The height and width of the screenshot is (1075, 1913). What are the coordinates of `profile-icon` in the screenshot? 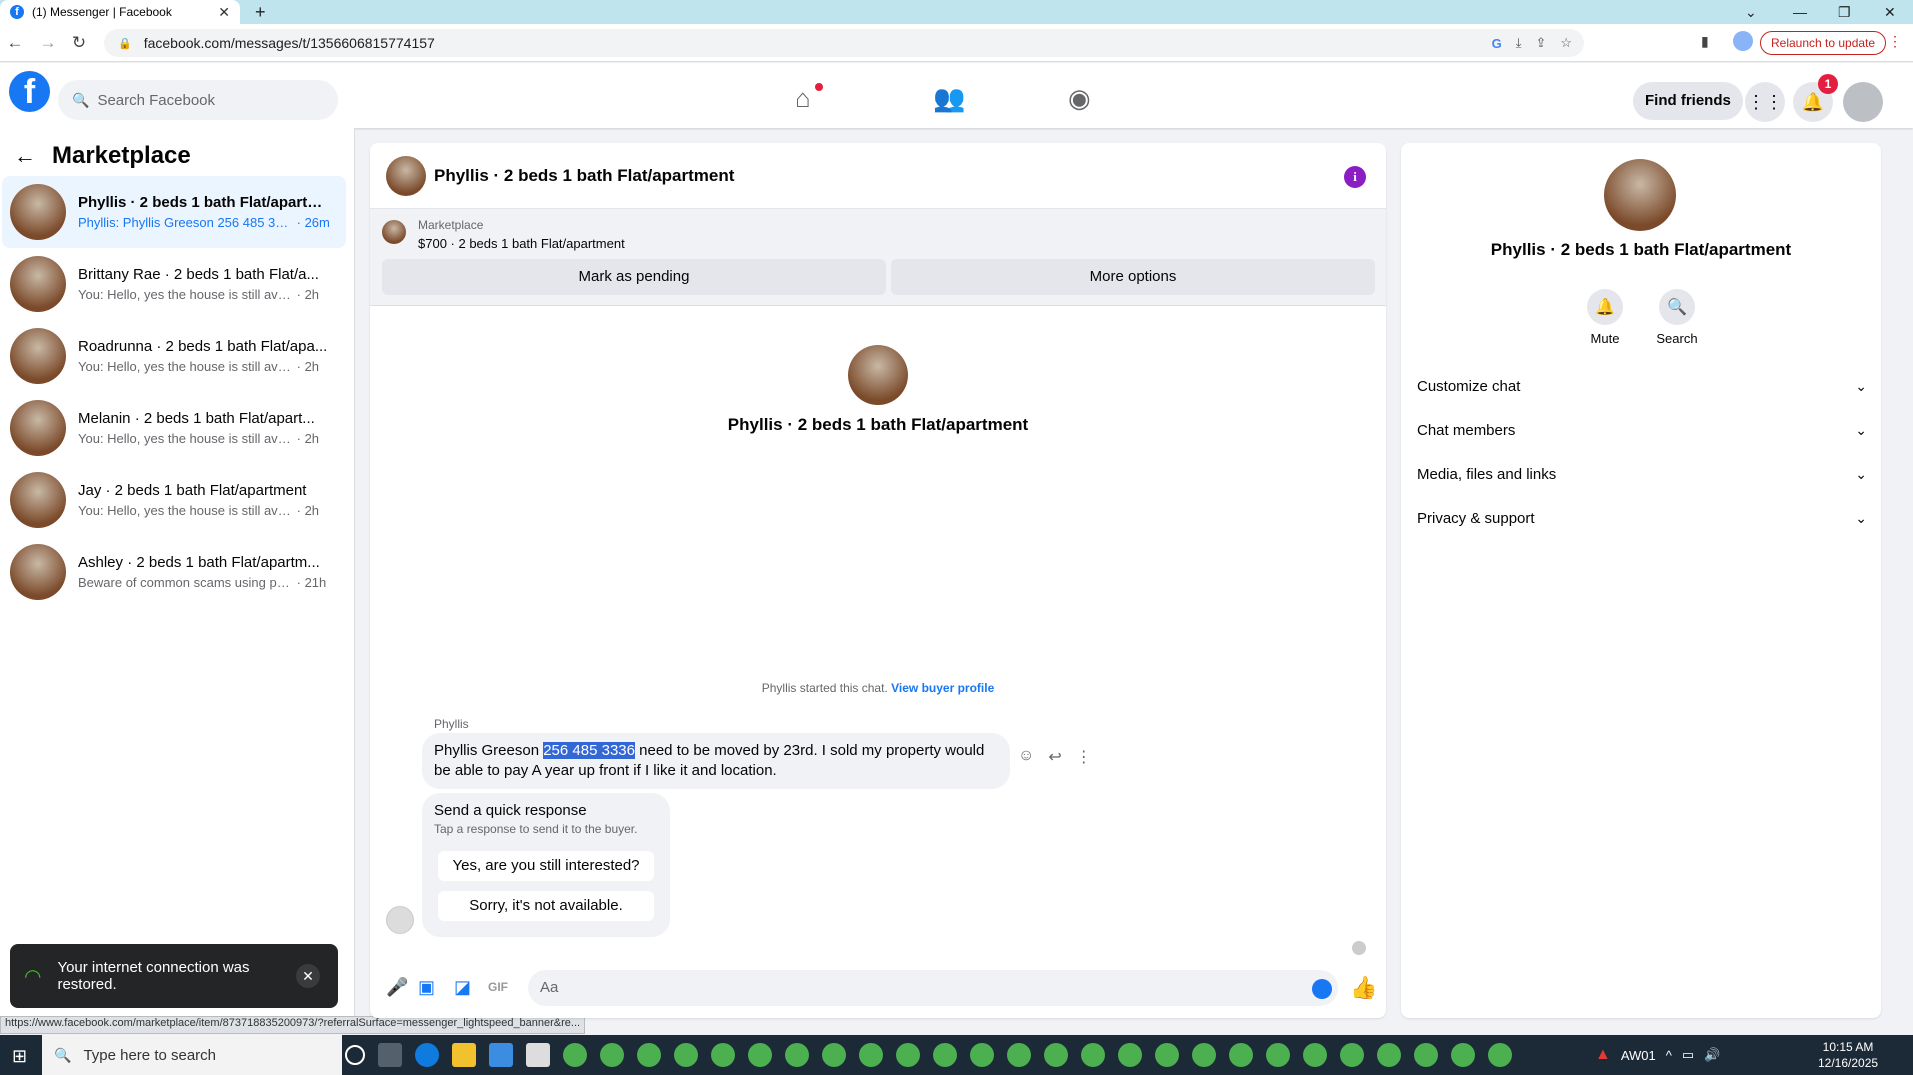 It's located at (1743, 41).